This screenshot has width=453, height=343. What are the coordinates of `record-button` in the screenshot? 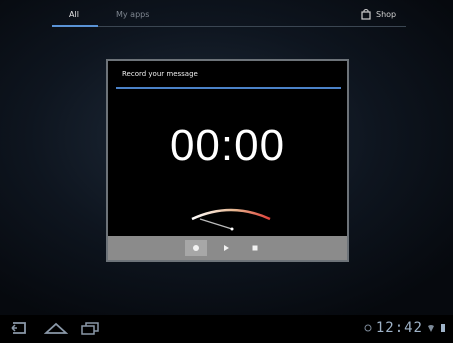 It's located at (196, 248).